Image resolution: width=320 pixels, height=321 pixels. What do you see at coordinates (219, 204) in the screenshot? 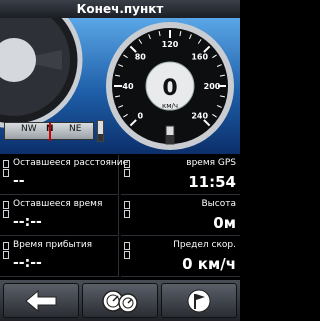
I see `field-label: Высота` at bounding box center [219, 204].